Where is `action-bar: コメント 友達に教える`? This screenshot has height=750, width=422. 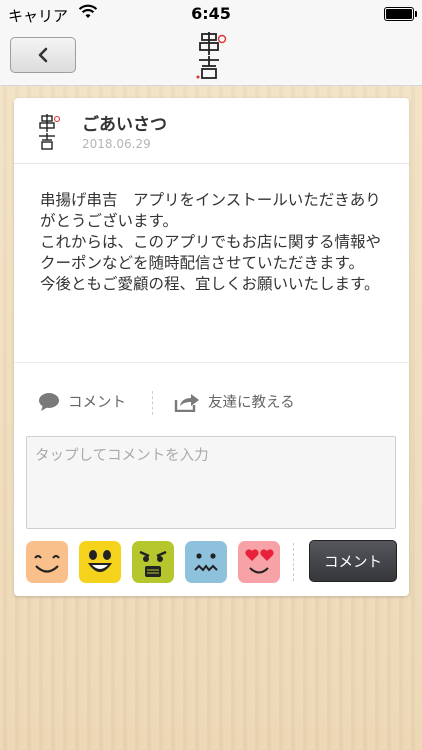 action-bar: コメント 友達に教える is located at coordinates (211, 400).